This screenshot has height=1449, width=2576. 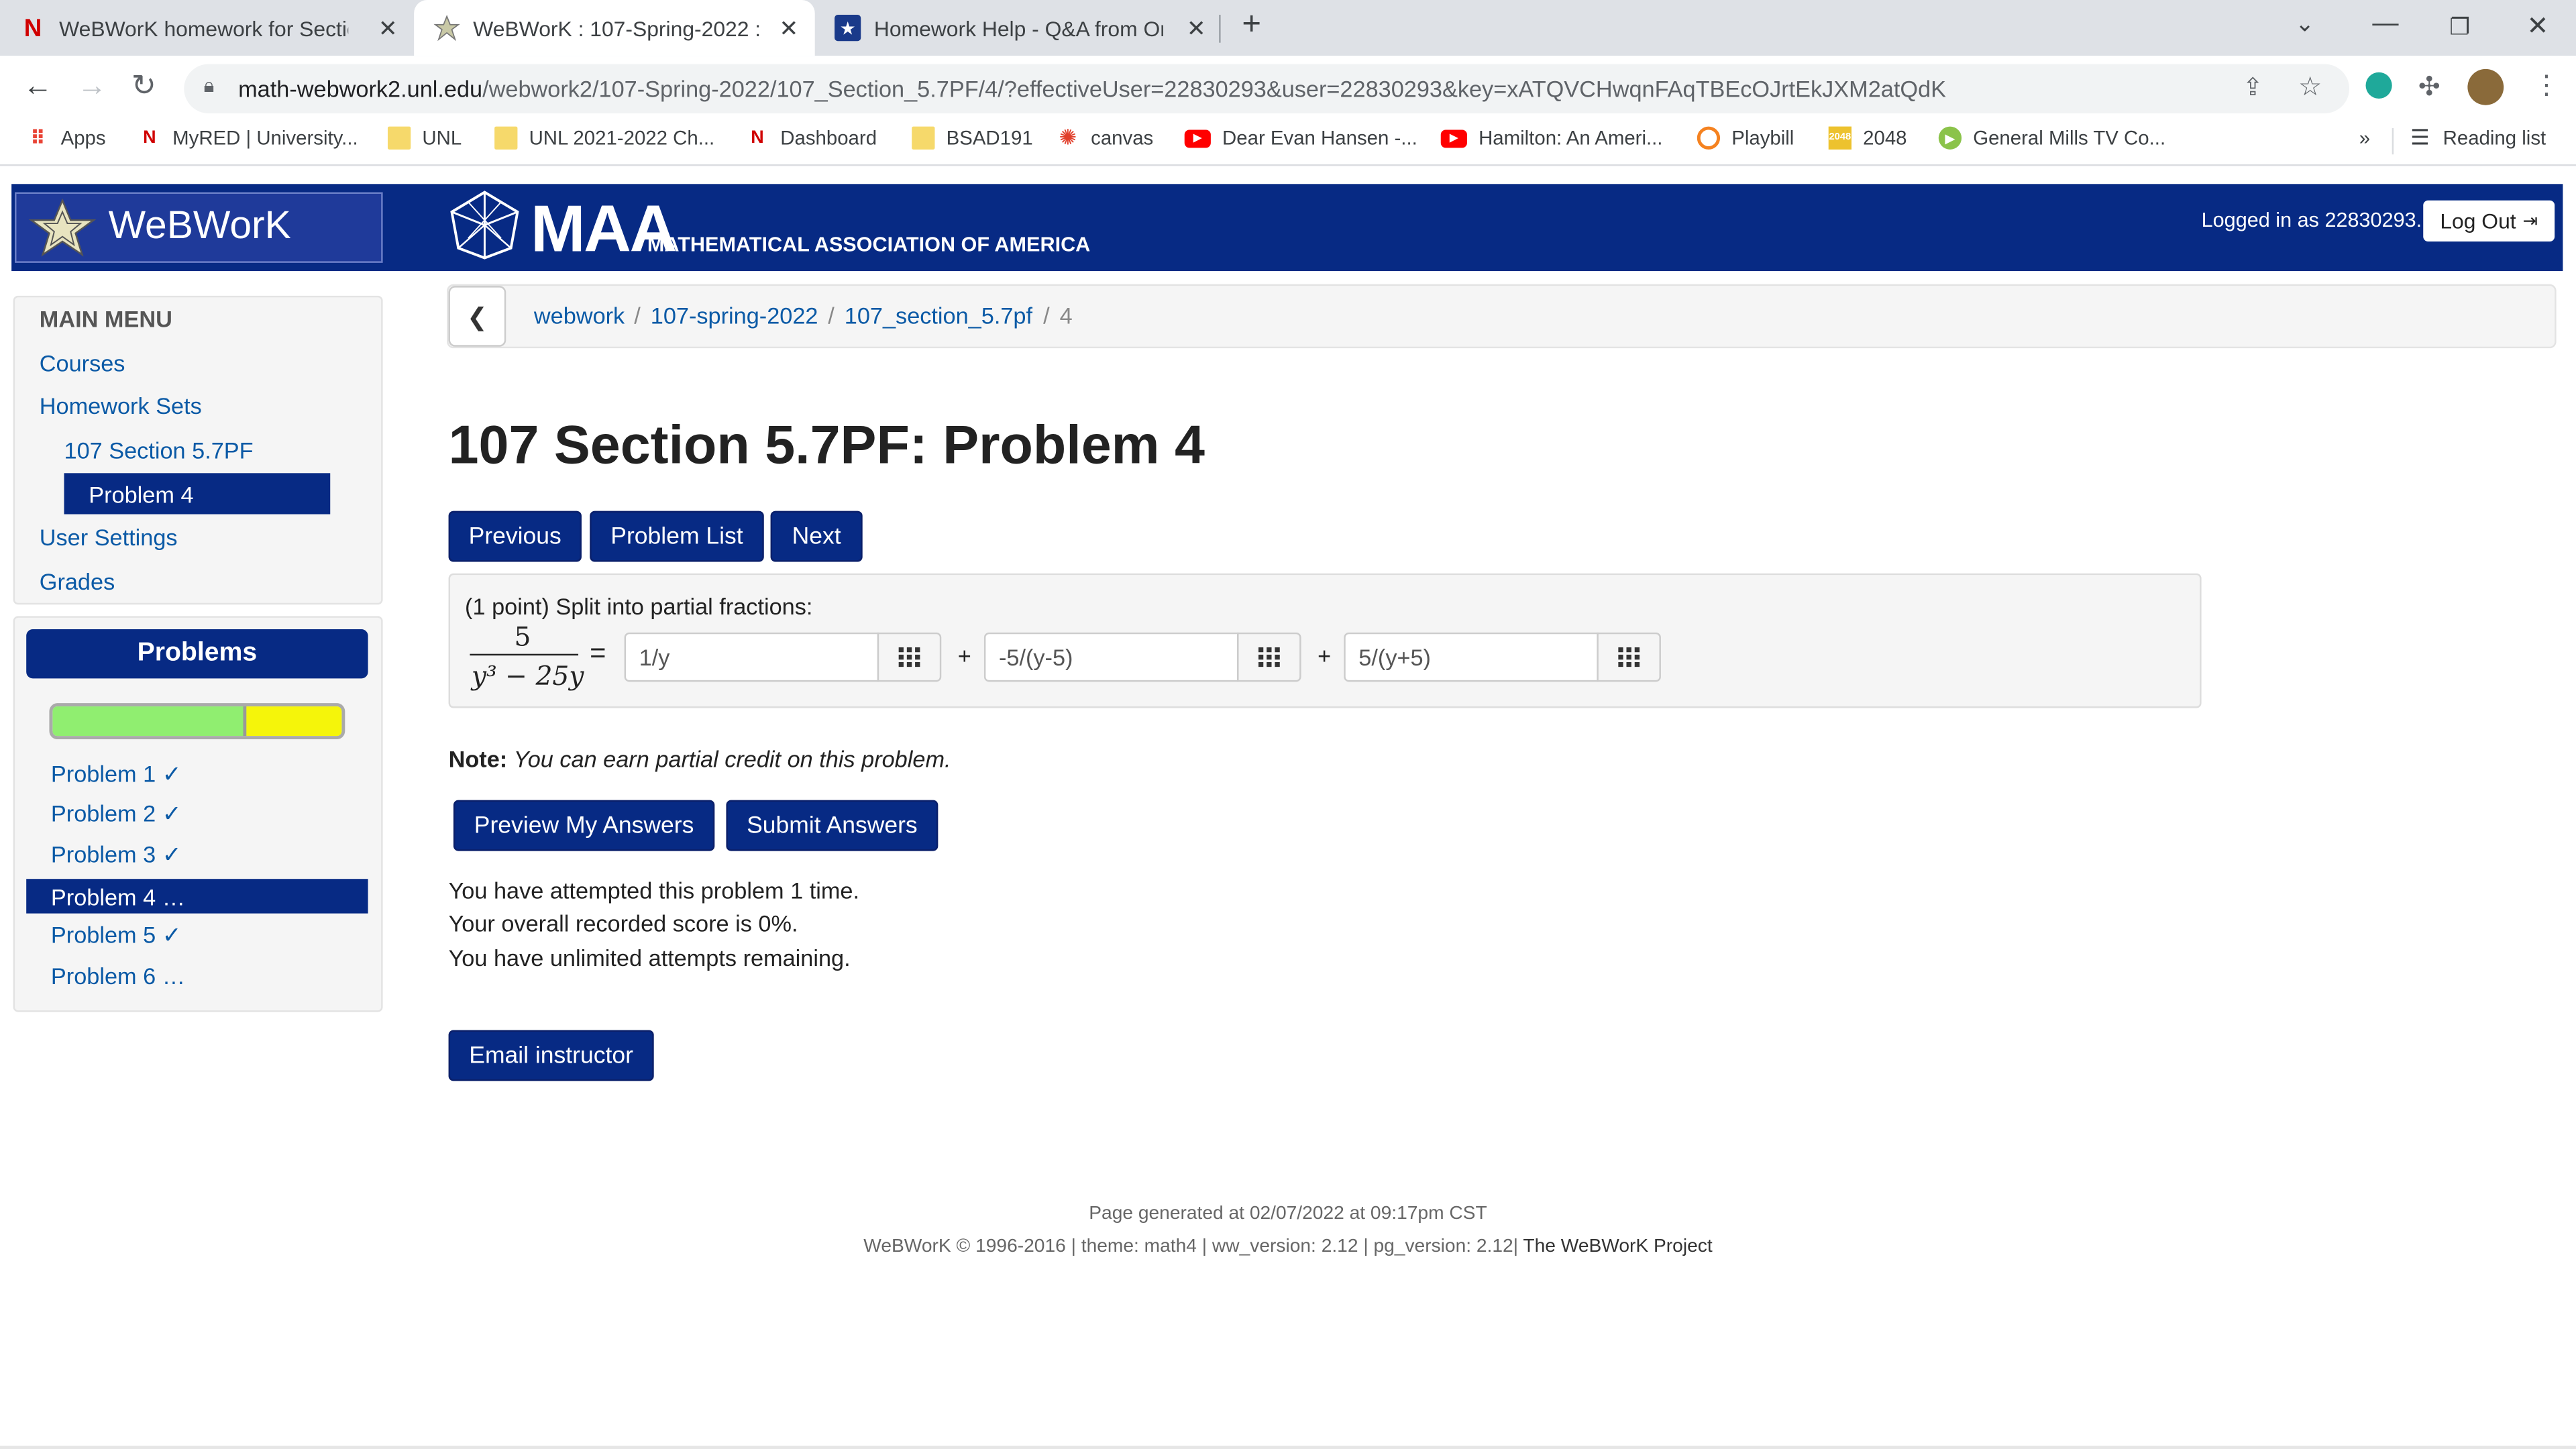 I want to click on back-chevron-icon: ❮, so click(x=477, y=316).